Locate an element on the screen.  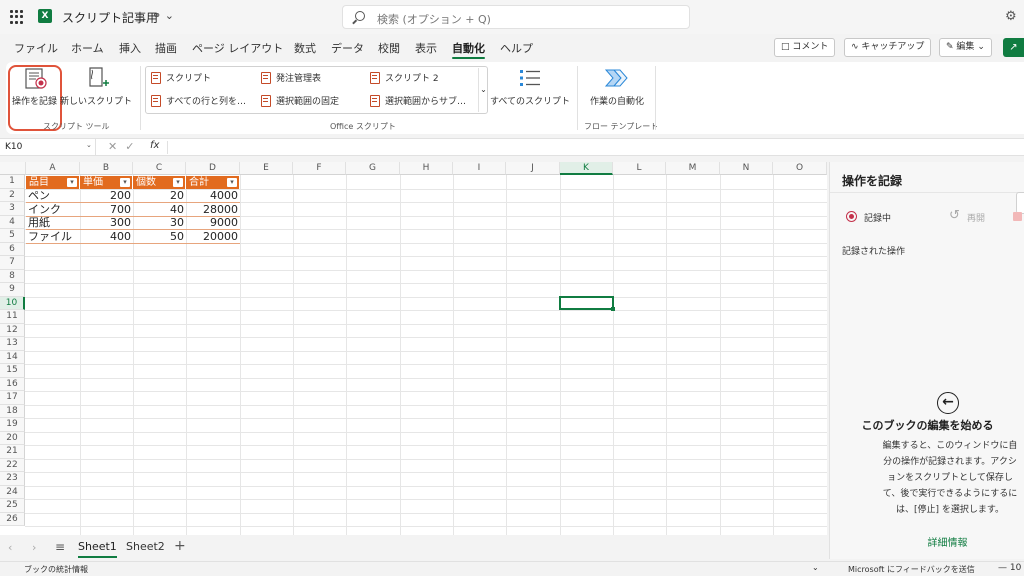
fx-icon: fx is located at coordinates (154, 145).